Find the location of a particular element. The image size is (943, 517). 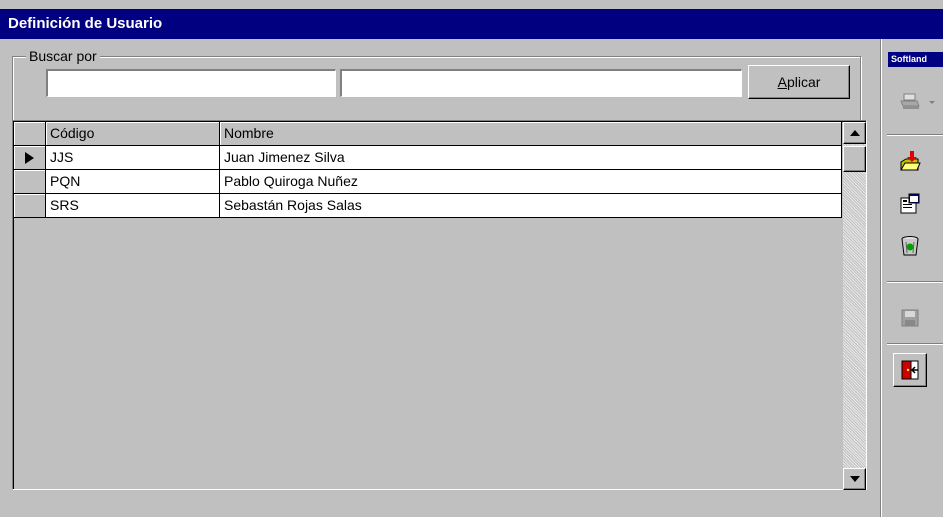

print-icon is located at coordinates (910, 101).